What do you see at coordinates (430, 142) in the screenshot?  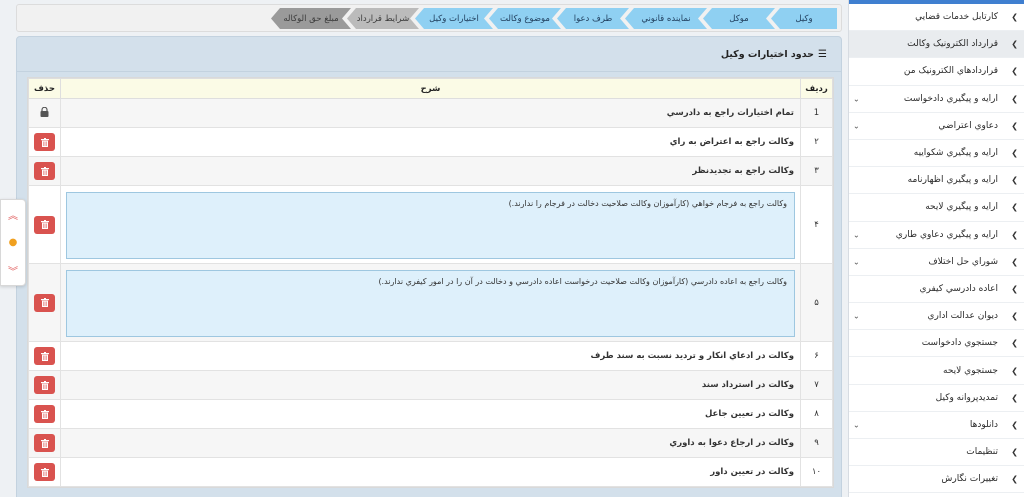 I see `row-description: وکالت راجع به اعتراض به راي` at bounding box center [430, 142].